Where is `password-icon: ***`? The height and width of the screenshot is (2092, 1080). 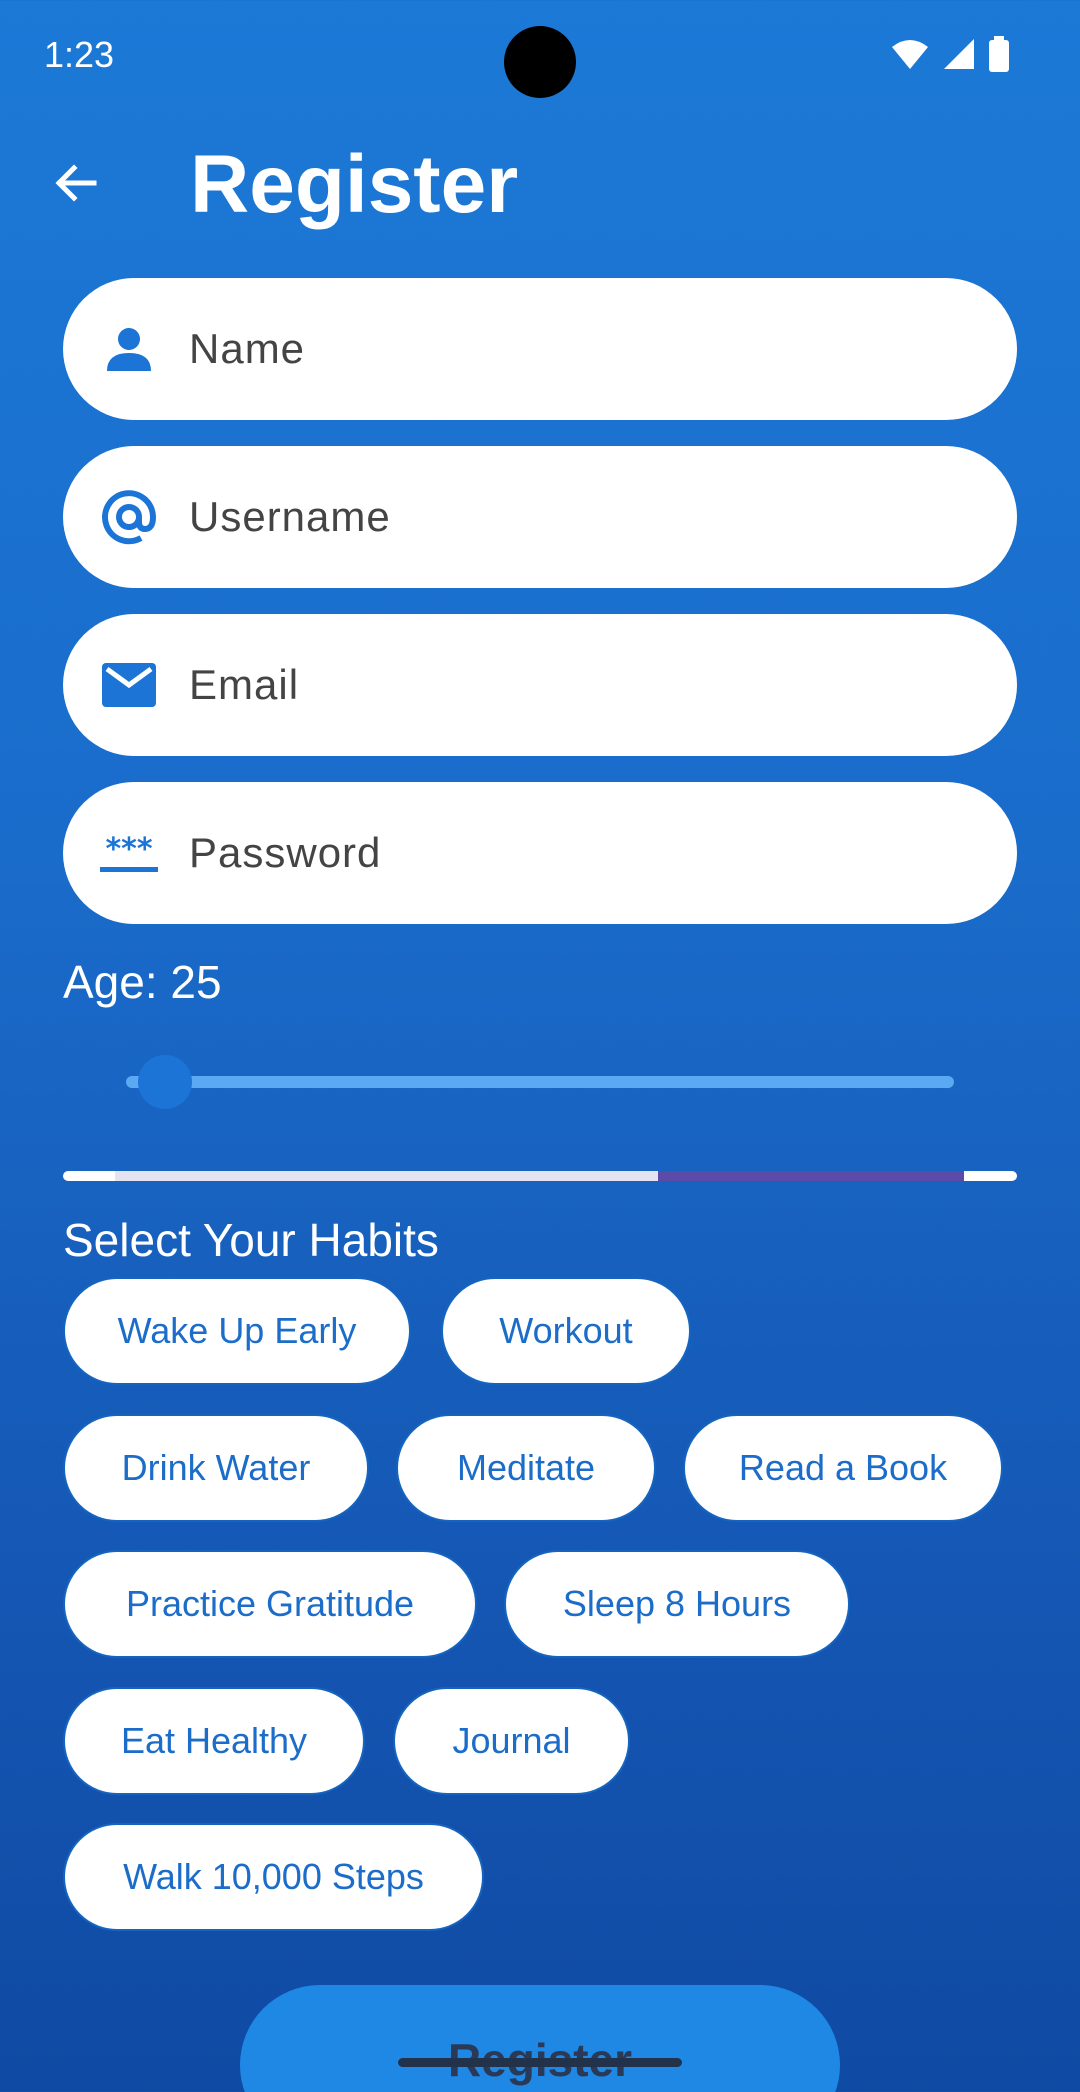 password-icon: *** is located at coordinates (129, 853).